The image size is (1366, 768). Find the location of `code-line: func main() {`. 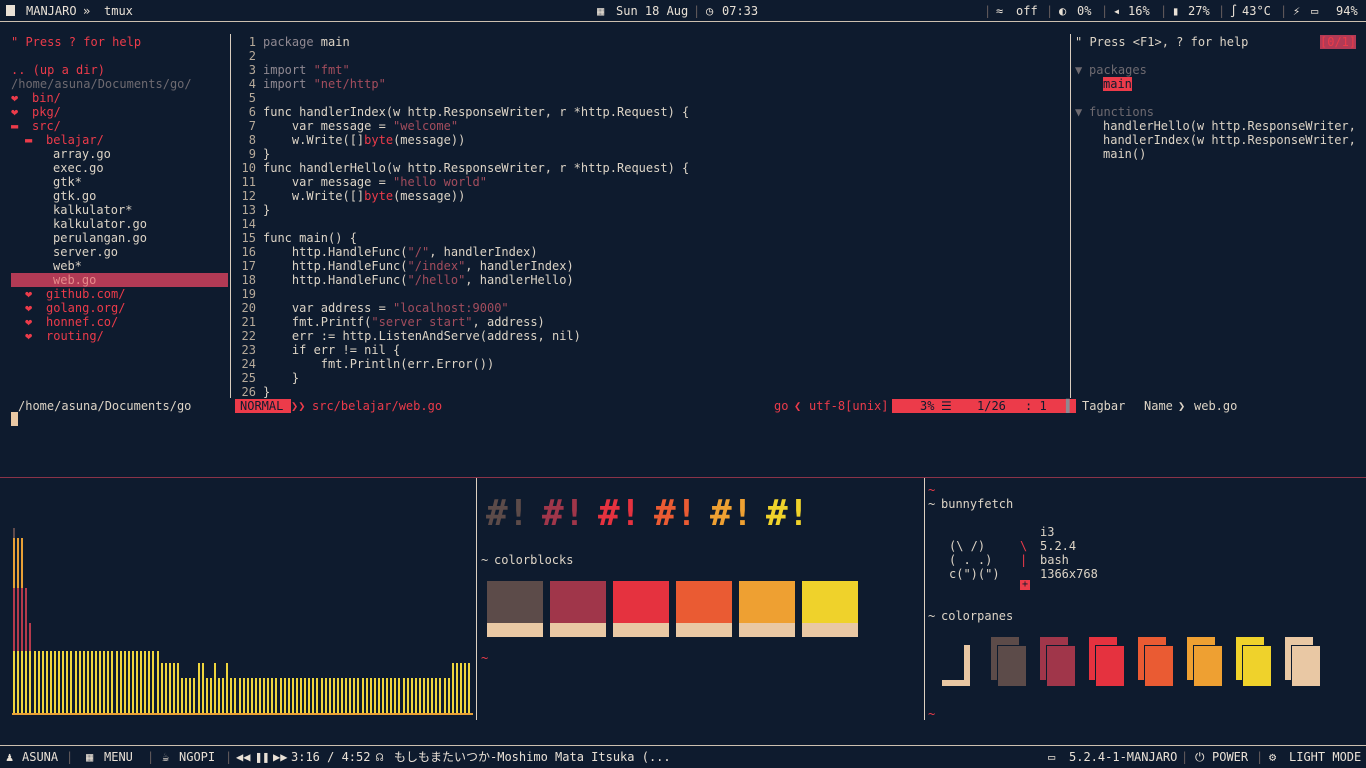

code-line: func main() { is located at coordinates (310, 238).